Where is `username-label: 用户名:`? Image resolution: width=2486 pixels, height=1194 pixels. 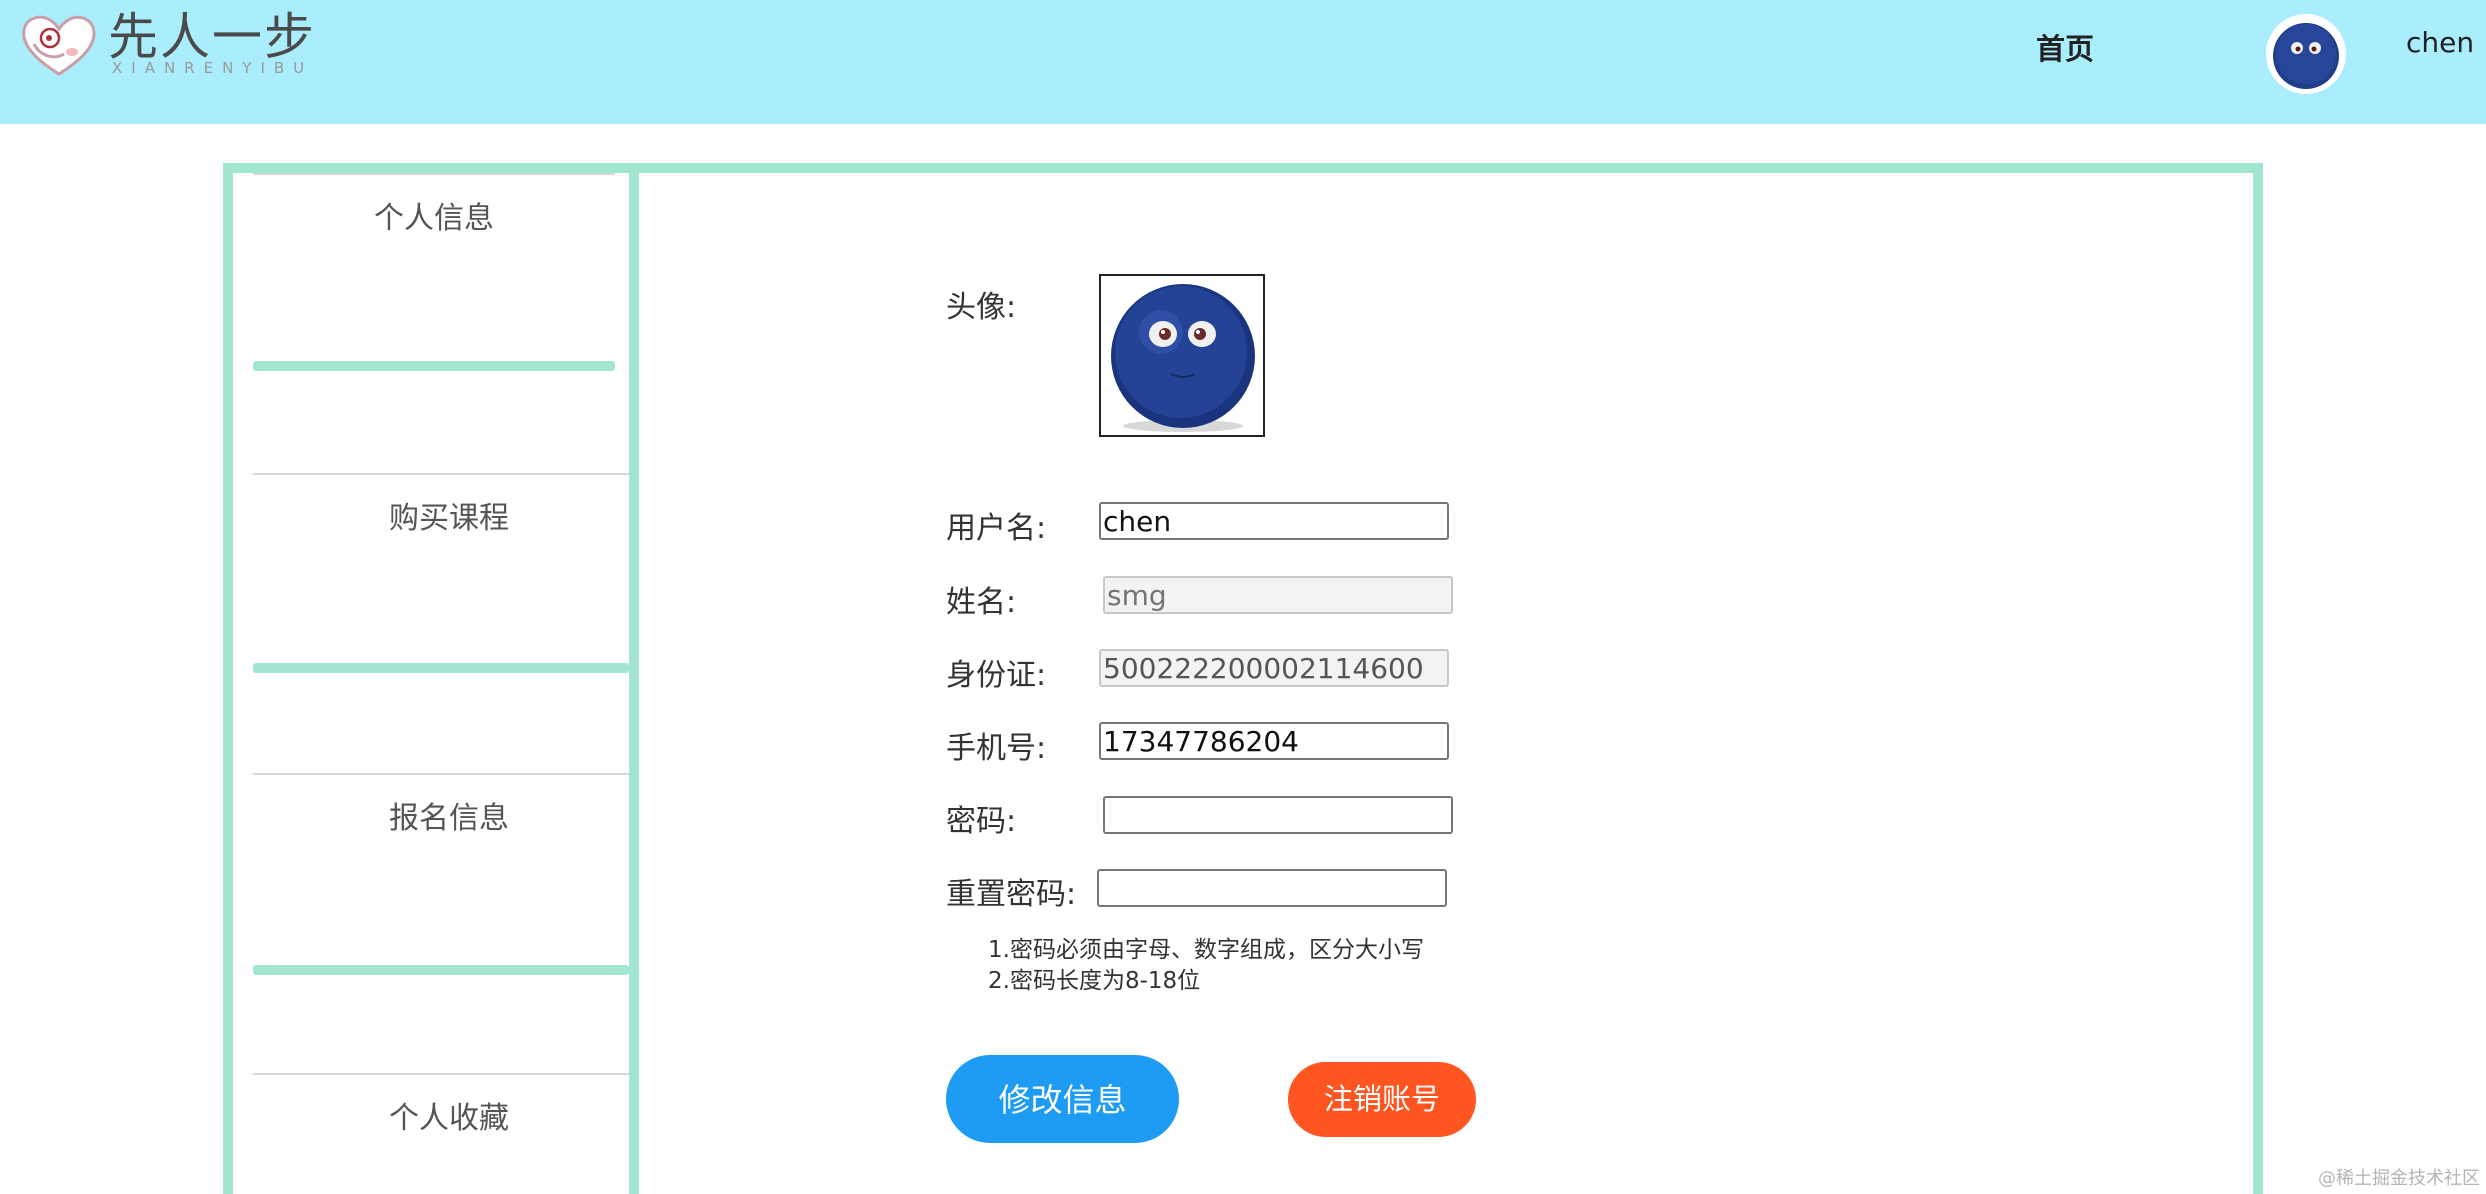 username-label: 用户名: is located at coordinates (996, 528).